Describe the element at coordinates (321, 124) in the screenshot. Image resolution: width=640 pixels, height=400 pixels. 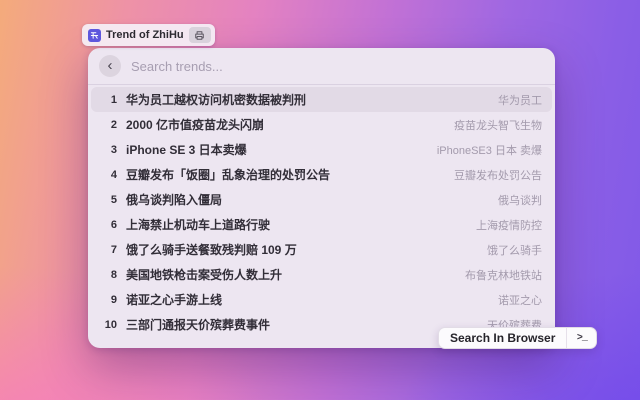
I see `trend-row: 2 2000 亿市值疫苗龙头闪崩 疫苗龙头智飞生物` at that location.